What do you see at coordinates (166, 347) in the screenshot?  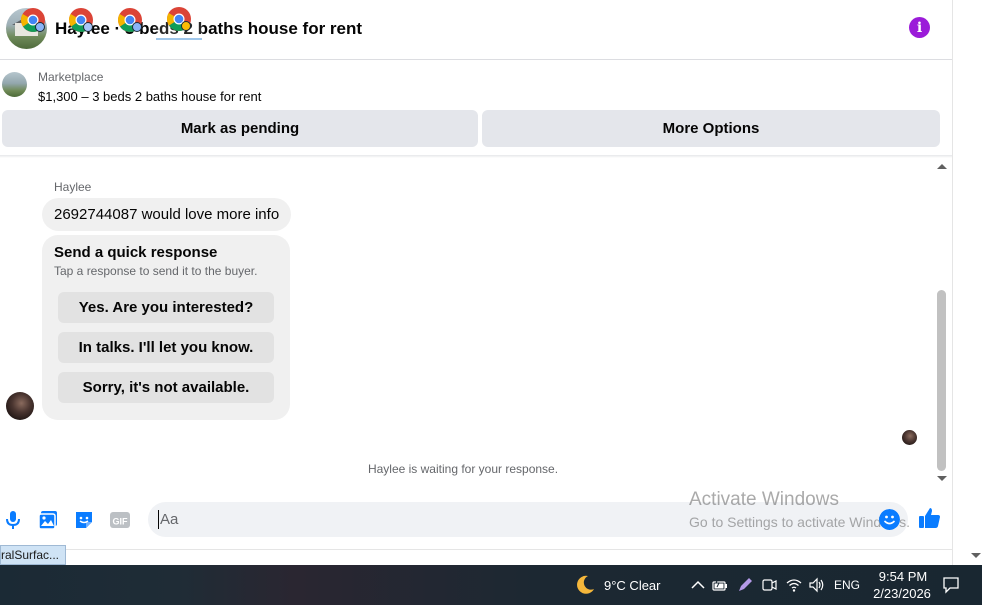 I see `quick-response-in-talks-button: In talks. I'll let you know.` at bounding box center [166, 347].